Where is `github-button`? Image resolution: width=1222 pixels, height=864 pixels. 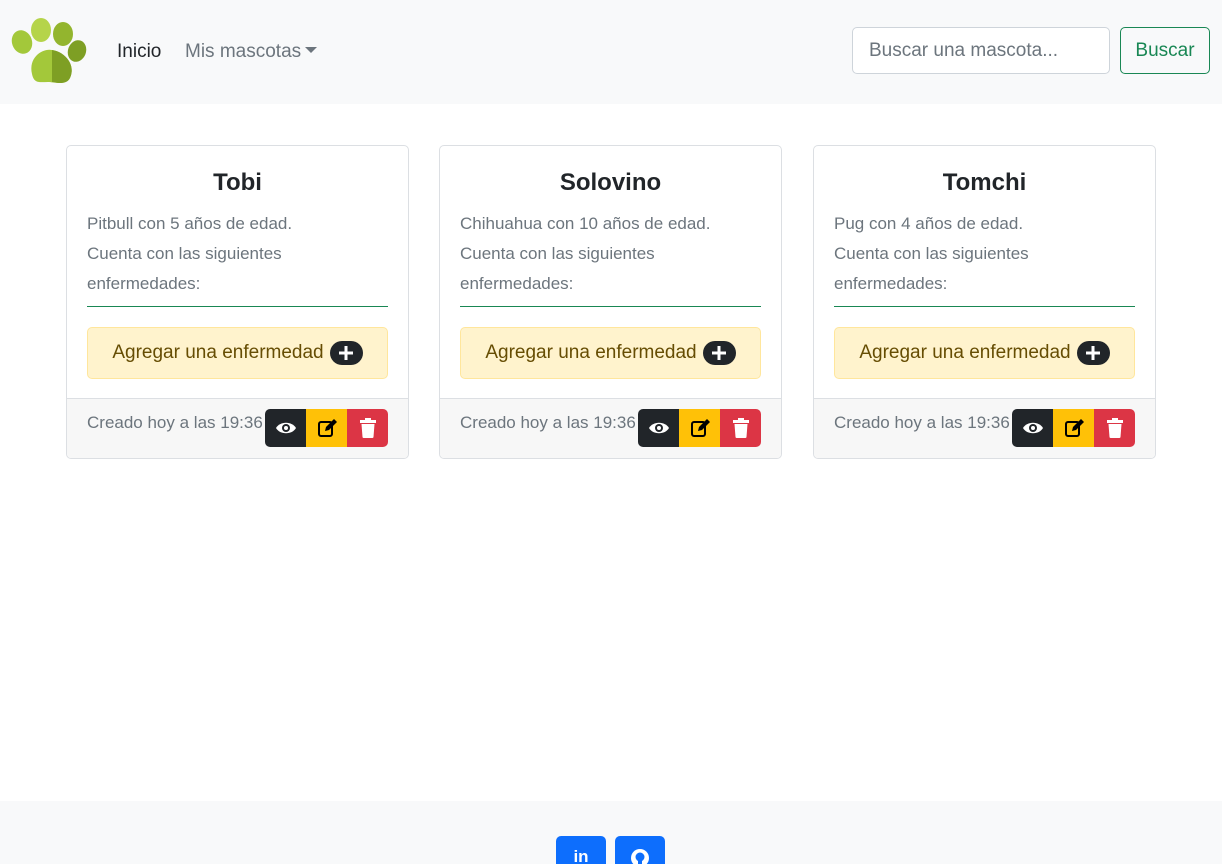 github-button is located at coordinates (640, 850).